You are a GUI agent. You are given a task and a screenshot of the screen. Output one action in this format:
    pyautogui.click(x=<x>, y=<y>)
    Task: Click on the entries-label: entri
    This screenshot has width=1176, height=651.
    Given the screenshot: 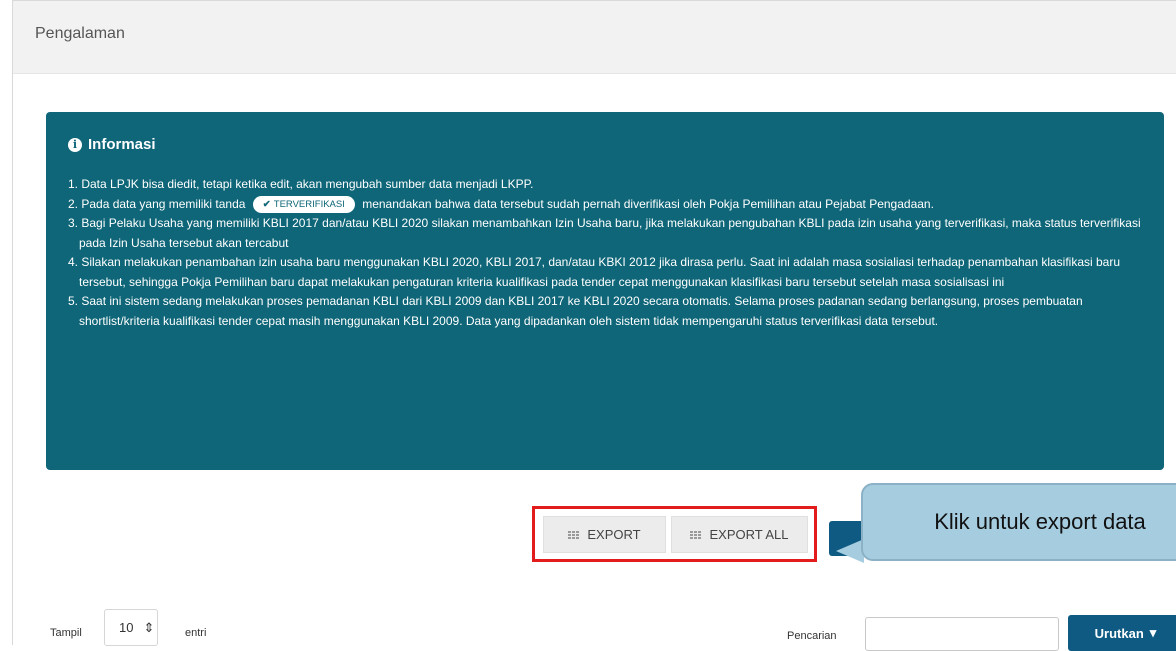 What is the action you would take?
    pyautogui.click(x=196, y=633)
    